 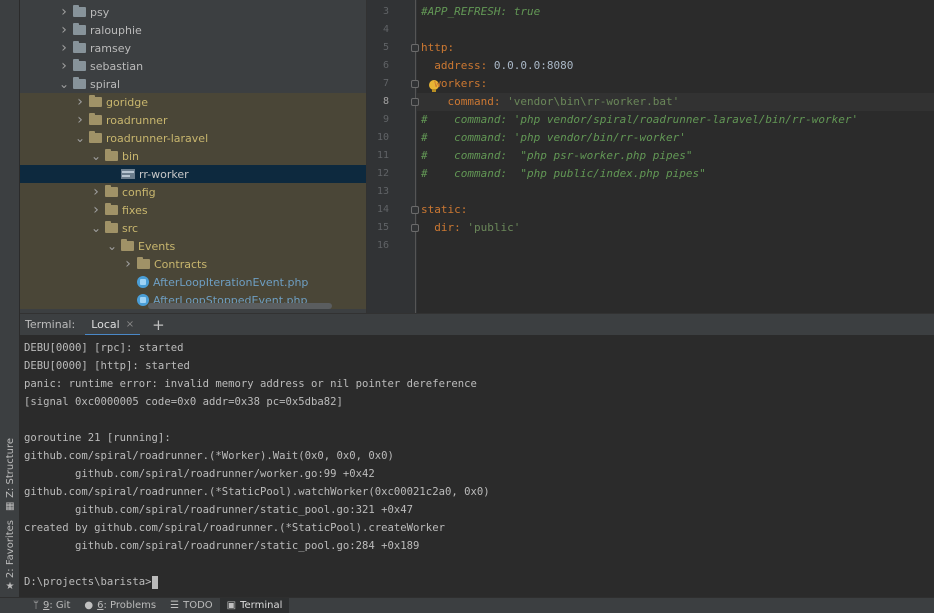 What do you see at coordinates (130, 324) in the screenshot?
I see `close-icon: ×` at bounding box center [130, 324].